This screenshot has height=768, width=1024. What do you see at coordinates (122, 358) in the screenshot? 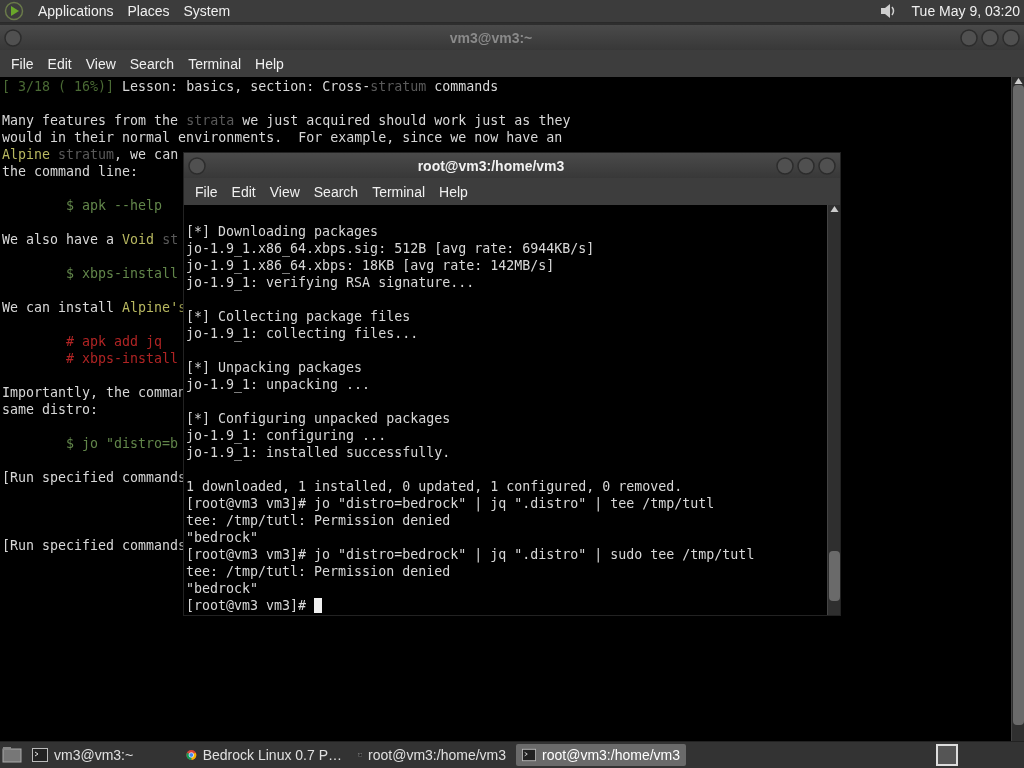
I see `terminal-line: # xbps-install` at bounding box center [122, 358].